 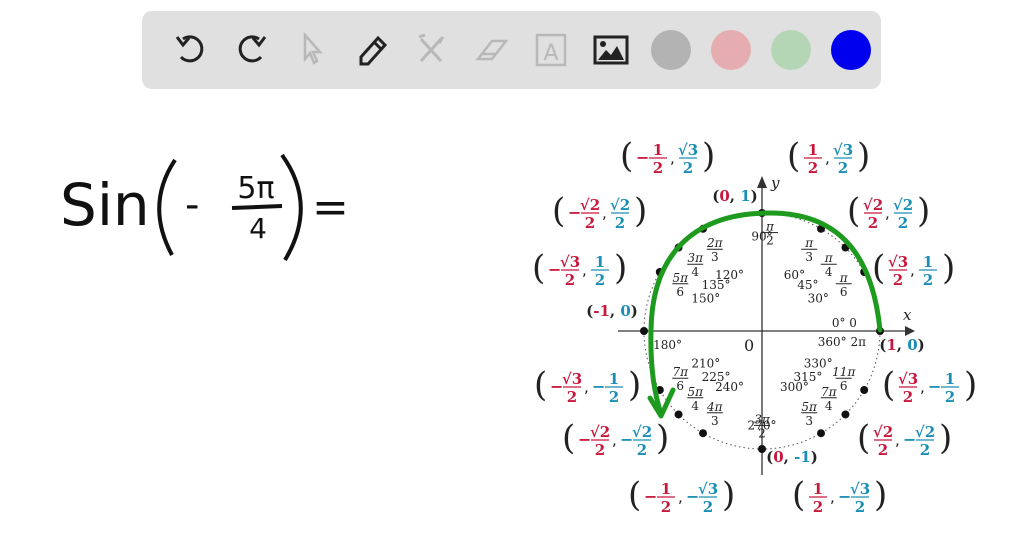 What do you see at coordinates (829, 406) in the screenshot?
I see `radian-denominator: 4` at bounding box center [829, 406].